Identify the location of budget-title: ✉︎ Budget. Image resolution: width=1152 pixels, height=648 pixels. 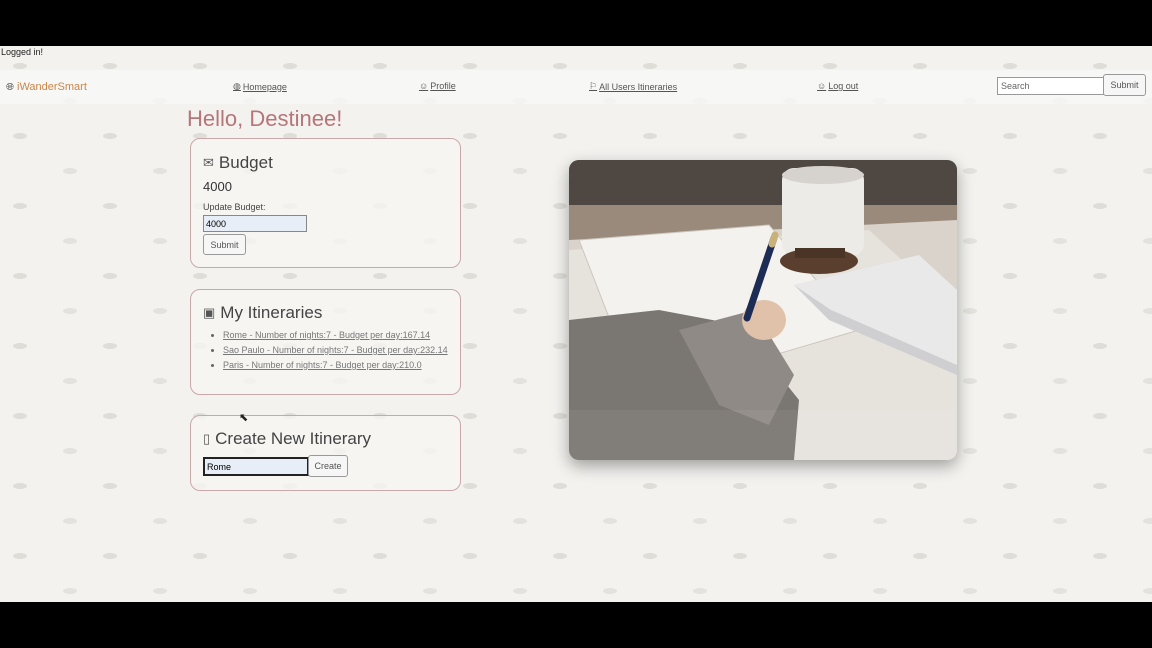
(238, 163).